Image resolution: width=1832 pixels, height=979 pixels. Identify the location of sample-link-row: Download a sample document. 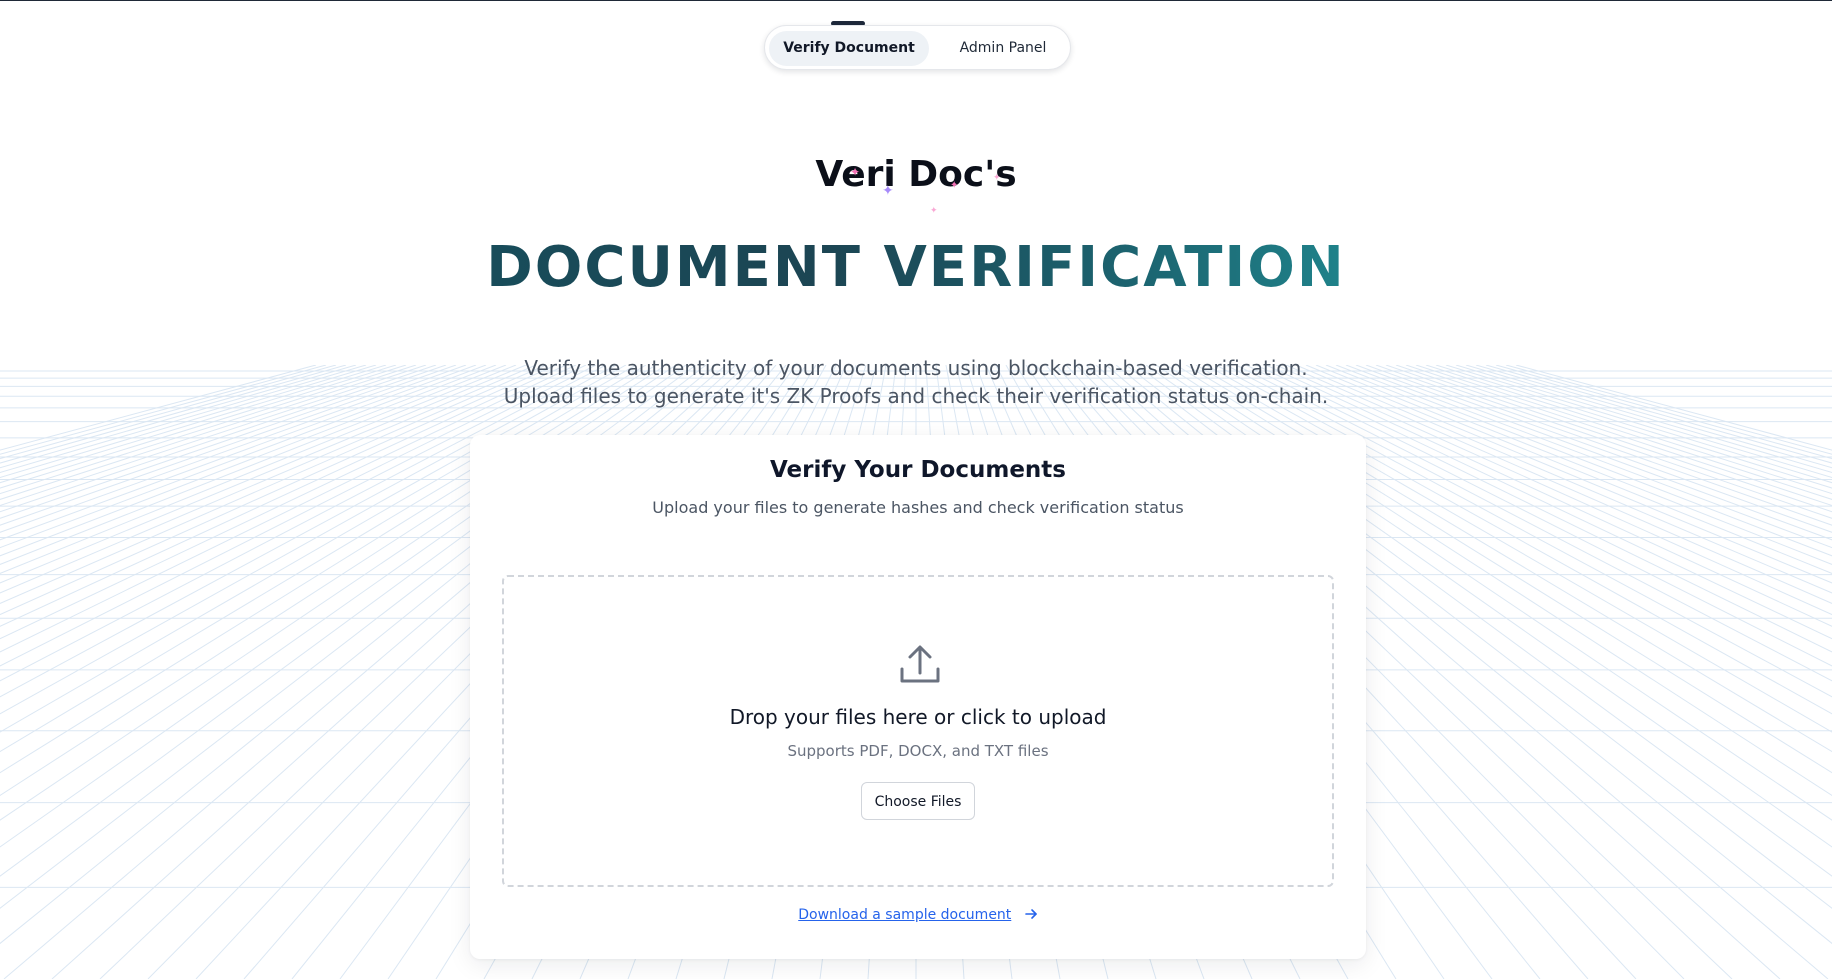
(918, 915).